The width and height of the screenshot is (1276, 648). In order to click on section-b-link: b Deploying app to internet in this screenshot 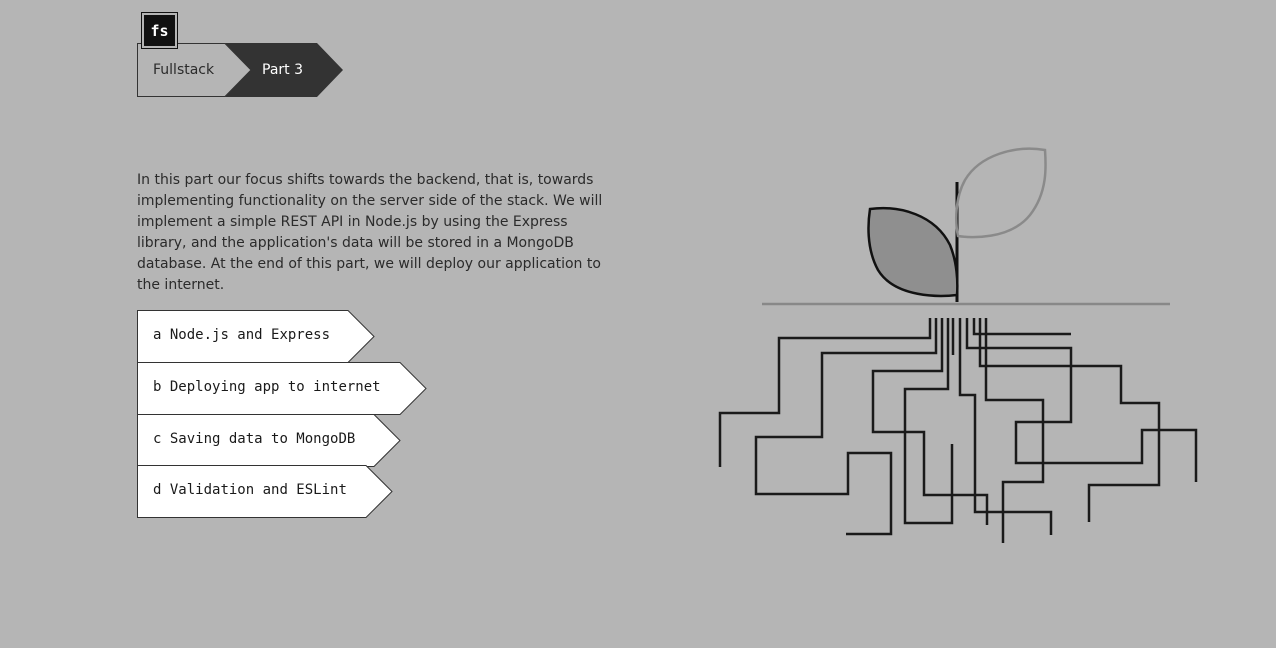, I will do `click(283, 388)`.